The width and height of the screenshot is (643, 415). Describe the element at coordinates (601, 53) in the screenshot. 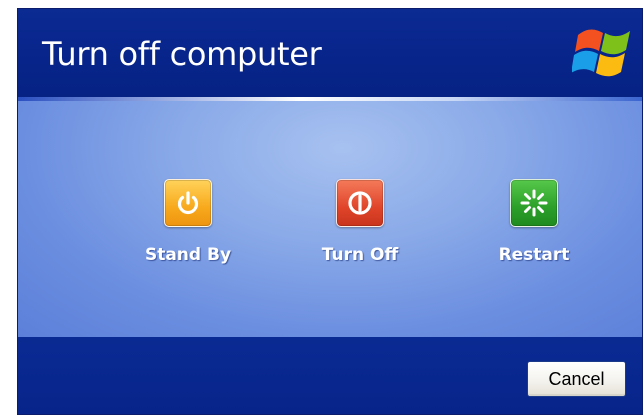

I see `windows-flag-icon` at that location.